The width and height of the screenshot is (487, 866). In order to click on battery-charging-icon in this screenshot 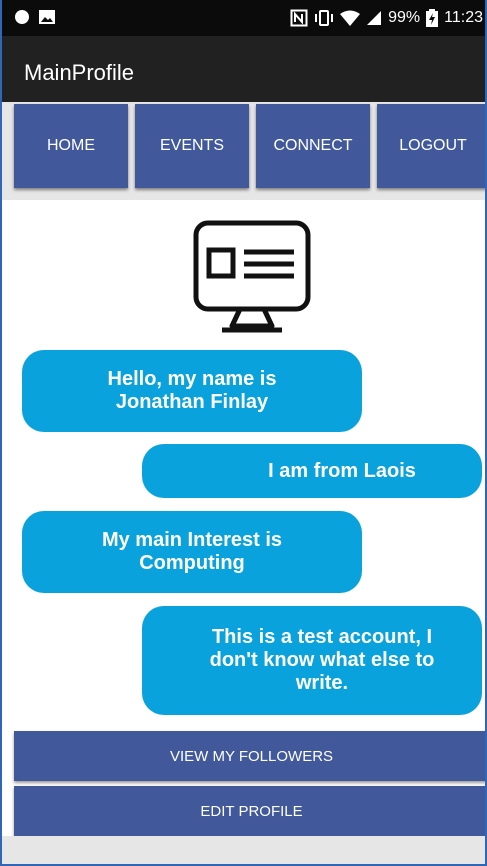, I will do `click(432, 18)`.